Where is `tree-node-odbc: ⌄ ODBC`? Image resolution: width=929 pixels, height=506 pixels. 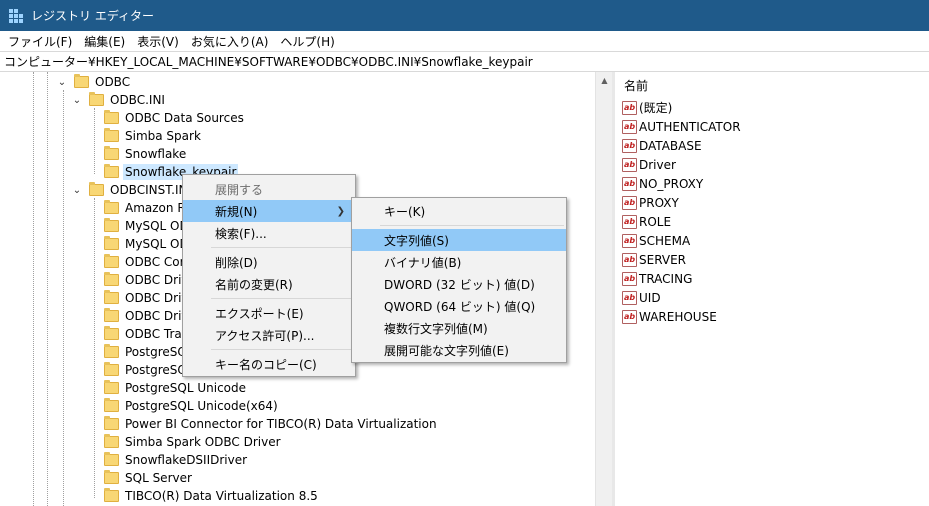
tree-node-odbc: ⌄ ODBC is located at coordinates (94, 82).